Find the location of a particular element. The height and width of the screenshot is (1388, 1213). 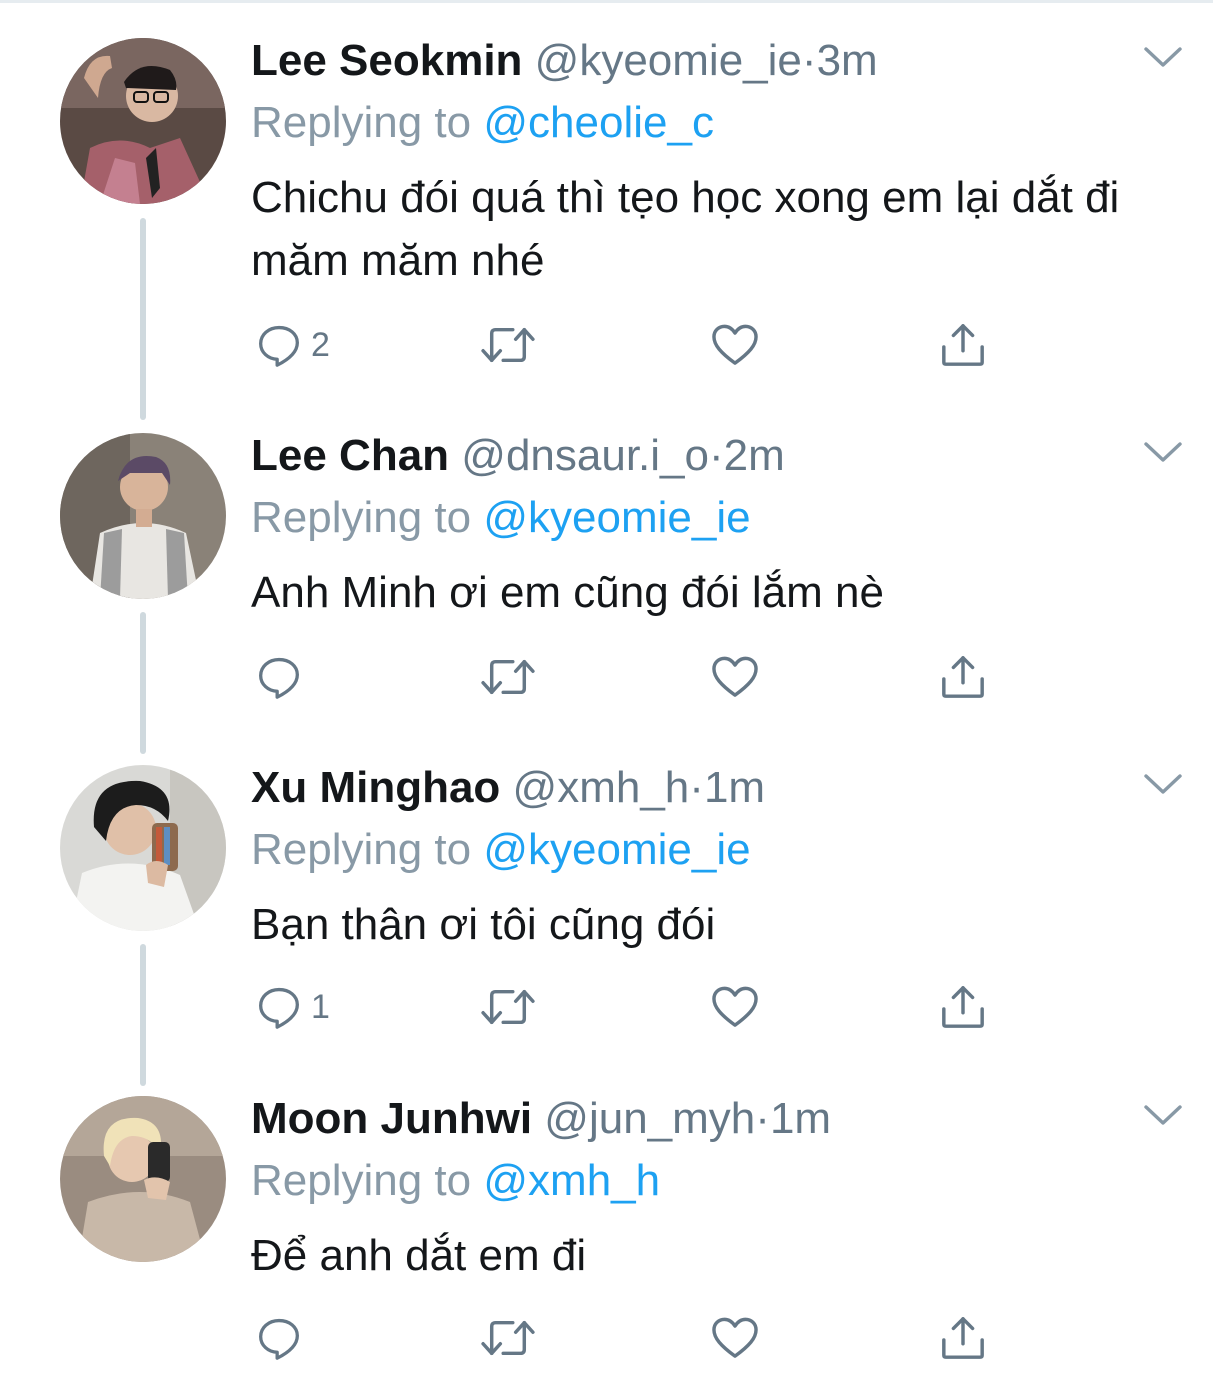

display-name: Xu Minghao is located at coordinates (375, 787).